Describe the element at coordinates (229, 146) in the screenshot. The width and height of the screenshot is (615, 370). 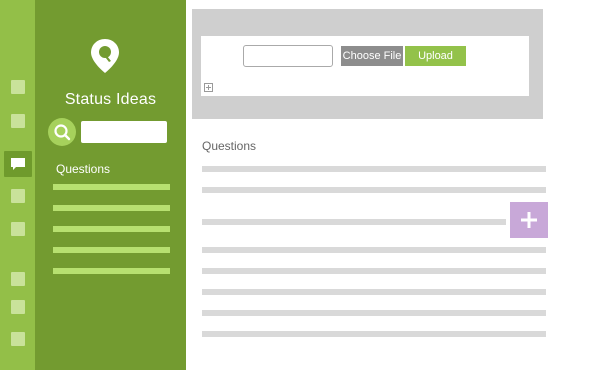
I see `questions-title: Questions` at that location.